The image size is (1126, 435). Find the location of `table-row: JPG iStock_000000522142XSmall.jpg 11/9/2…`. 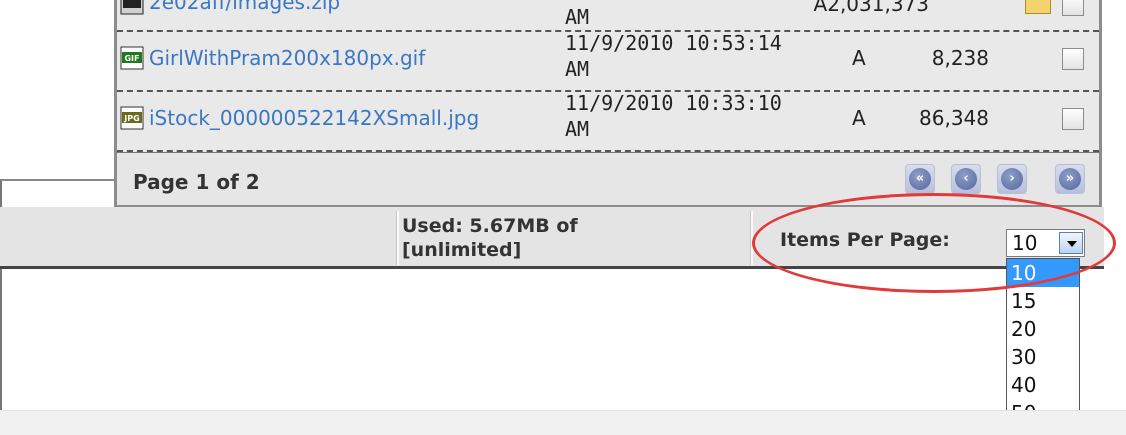

table-row: JPG iStock_000000522142XSmall.jpg 11/9/2… is located at coordinates (608, 121).